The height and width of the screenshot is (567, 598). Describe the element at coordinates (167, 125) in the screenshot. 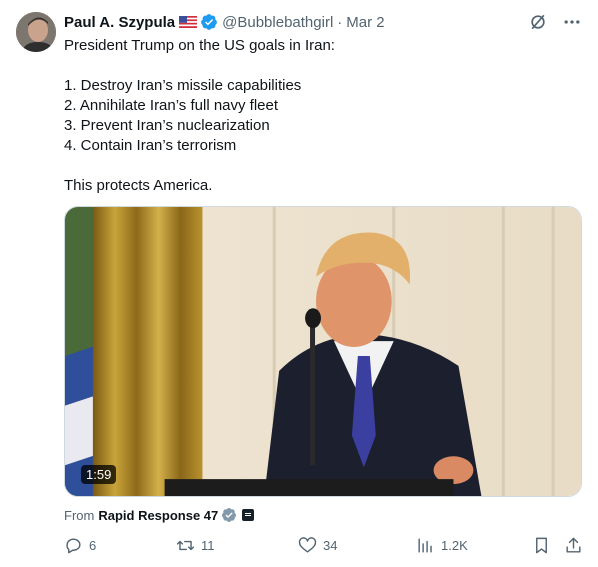

I see `tweet-line: 3. Prevent Iran’s nuclearization` at that location.